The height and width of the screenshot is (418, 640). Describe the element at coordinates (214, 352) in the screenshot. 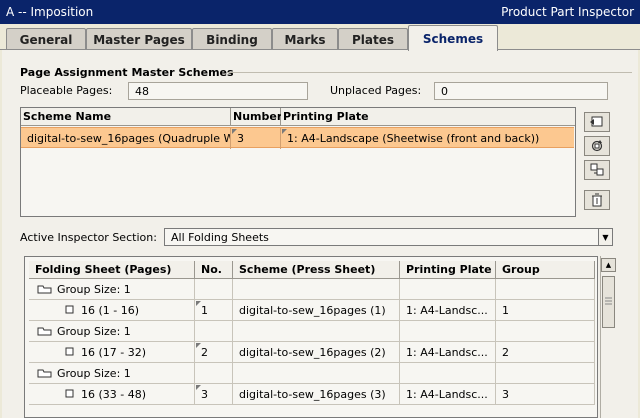

I see `no-cell: 2` at that location.